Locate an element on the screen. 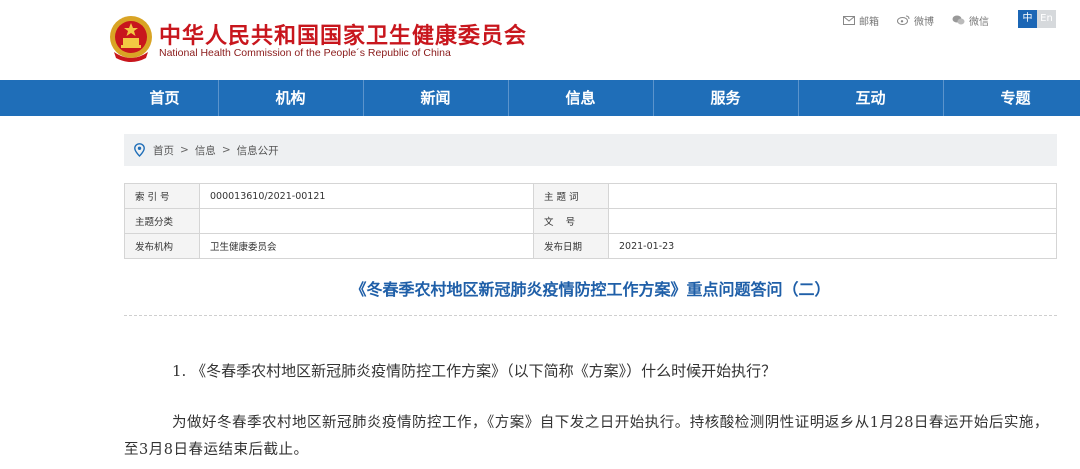 Image resolution: width=1080 pixels, height=469 pixels. top-links: 邮箱 微博 微信 is located at coordinates (925, 20).